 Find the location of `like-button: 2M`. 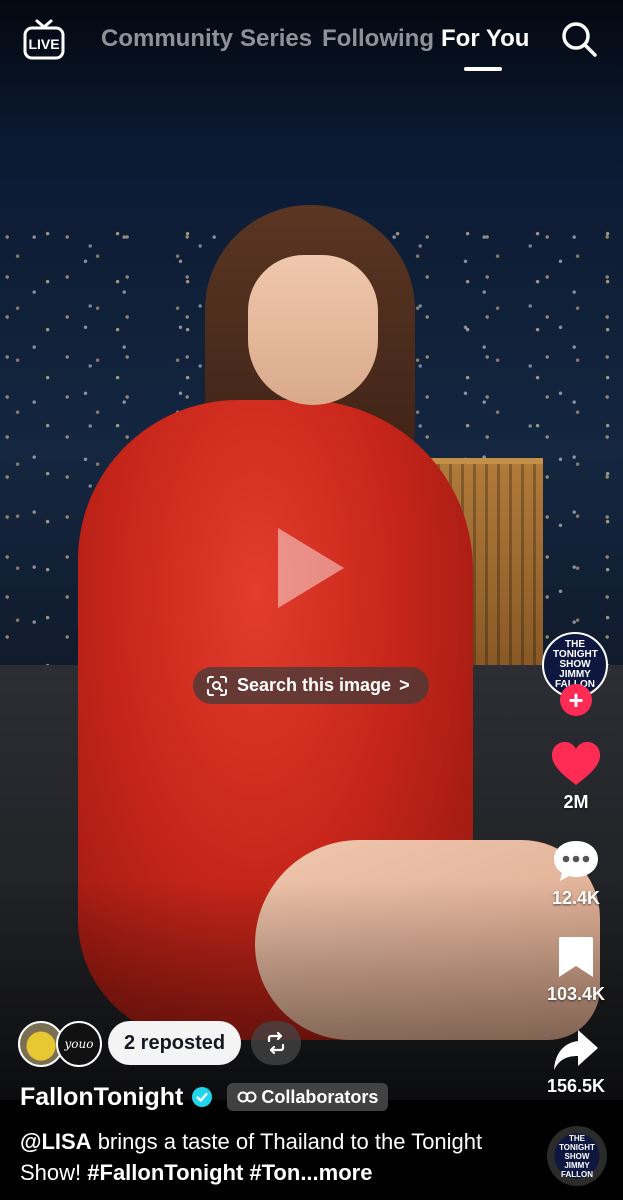

like-button: 2M is located at coordinates (576, 776).